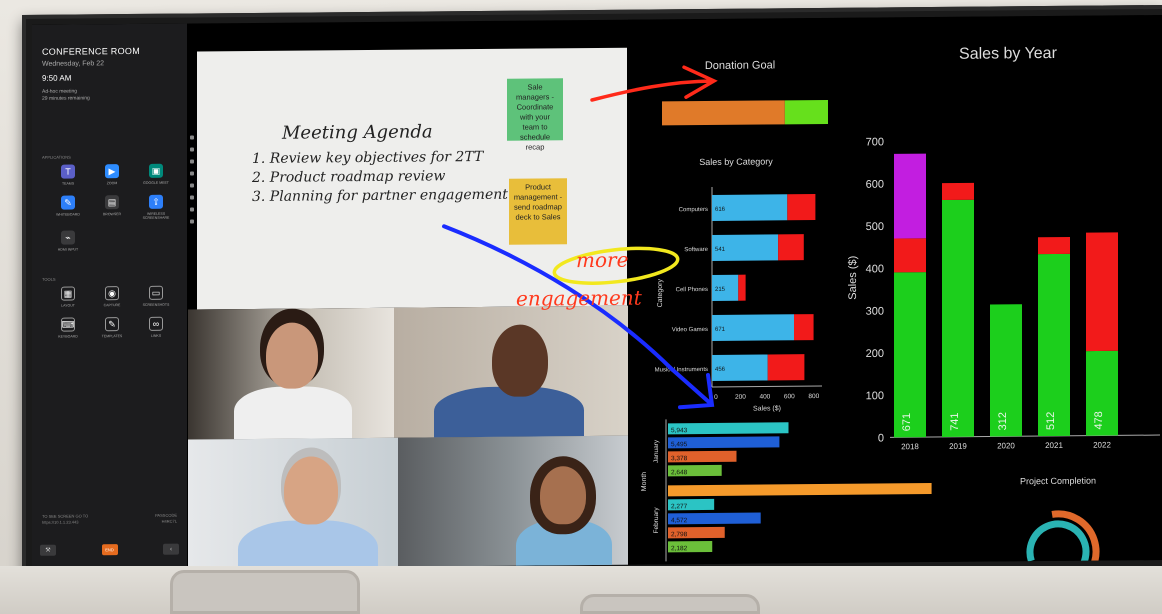  What do you see at coordinates (654, 83) in the screenshot?
I see `red-arrow` at bounding box center [654, 83].